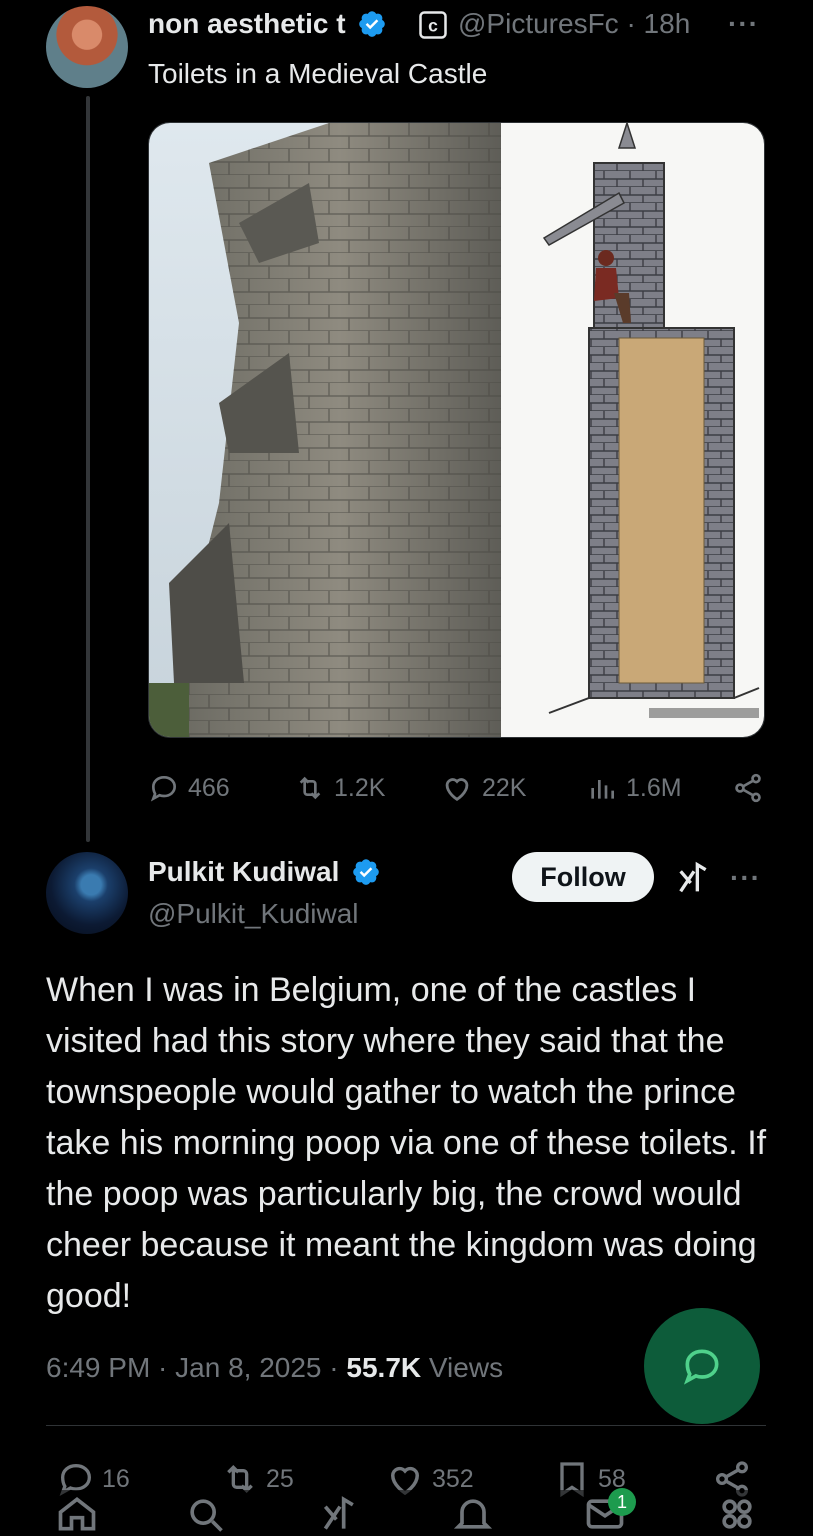 Image resolution: width=813 pixels, height=1536 pixels. What do you see at coordinates (384, 1367) in the screenshot?
I see `views-count: 55.7K` at bounding box center [384, 1367].